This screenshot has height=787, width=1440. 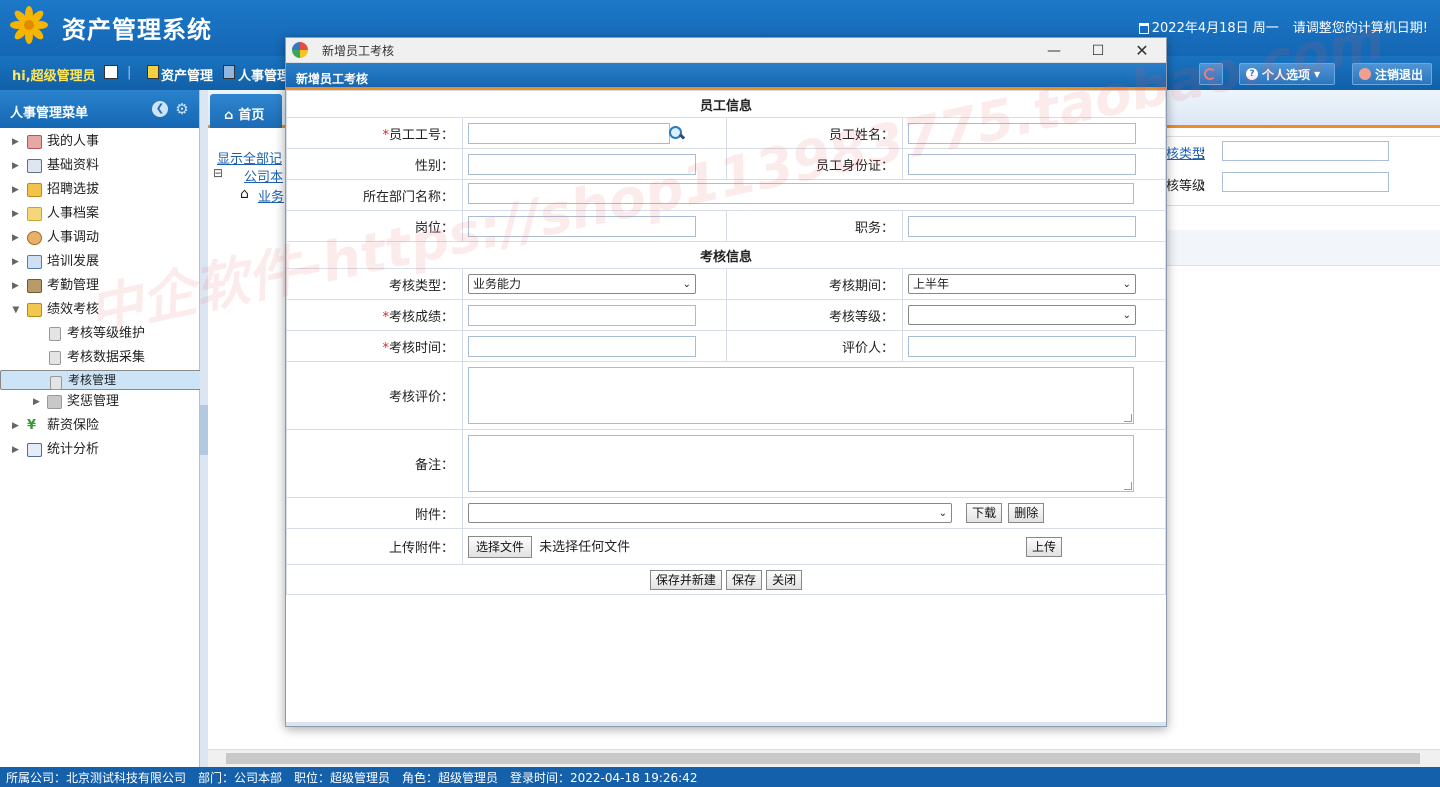 What do you see at coordinates (264, 74) in the screenshot?
I see `nav-hr-management: 人事管理` at bounding box center [264, 74].